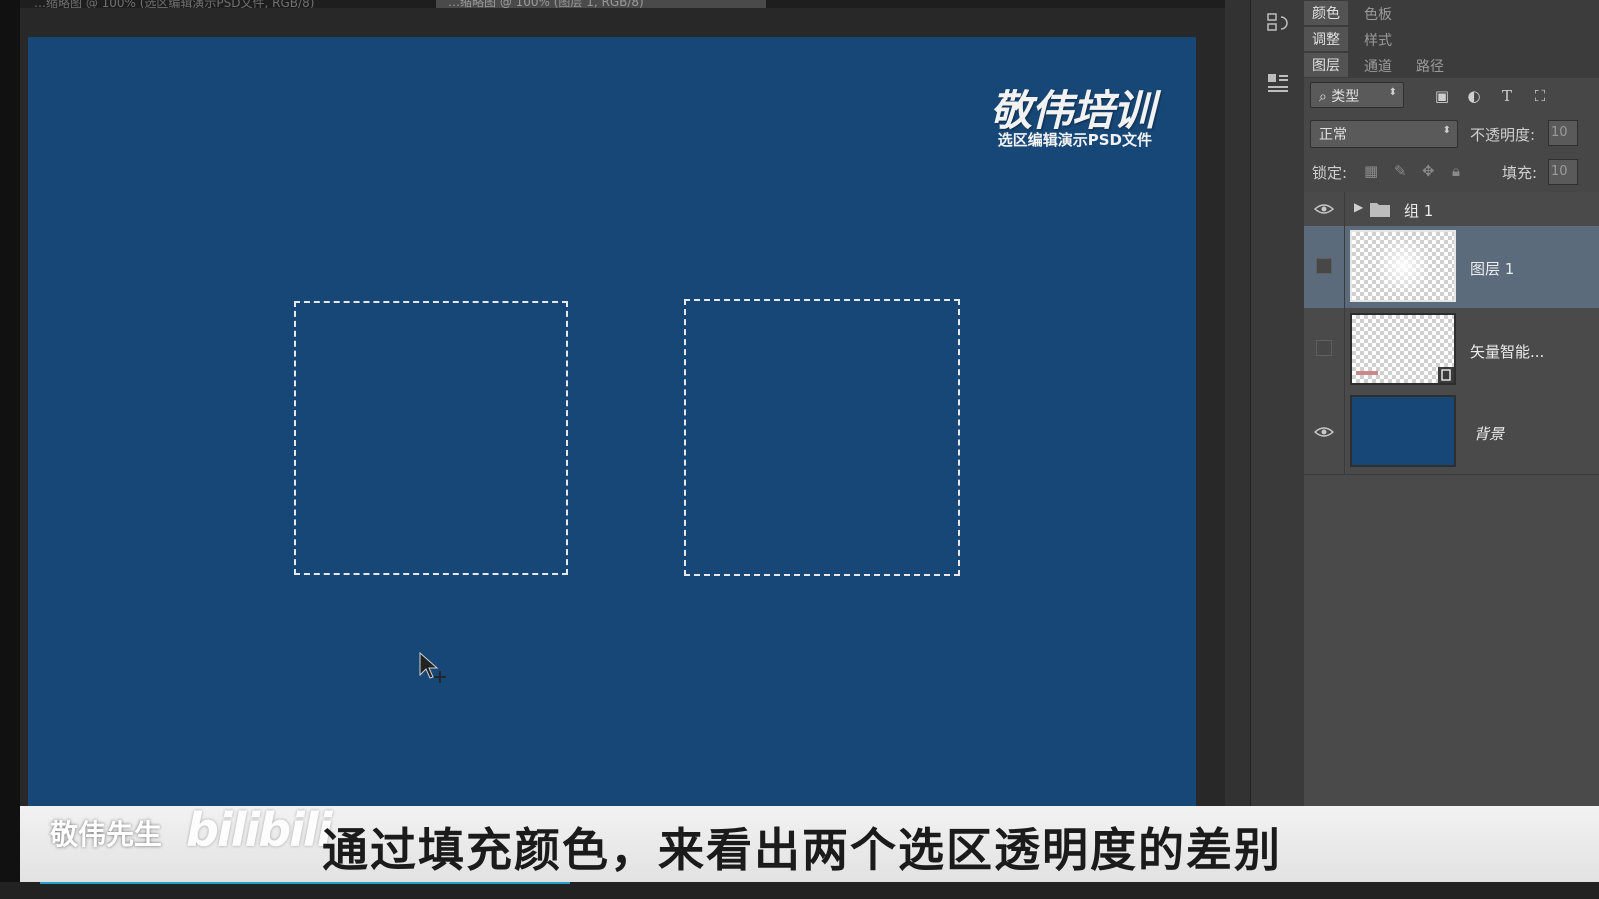 The image size is (1599, 899). What do you see at coordinates (1451, 13) in the screenshot?
I see `panel-tabs-color: 颜色 色板` at bounding box center [1451, 13].